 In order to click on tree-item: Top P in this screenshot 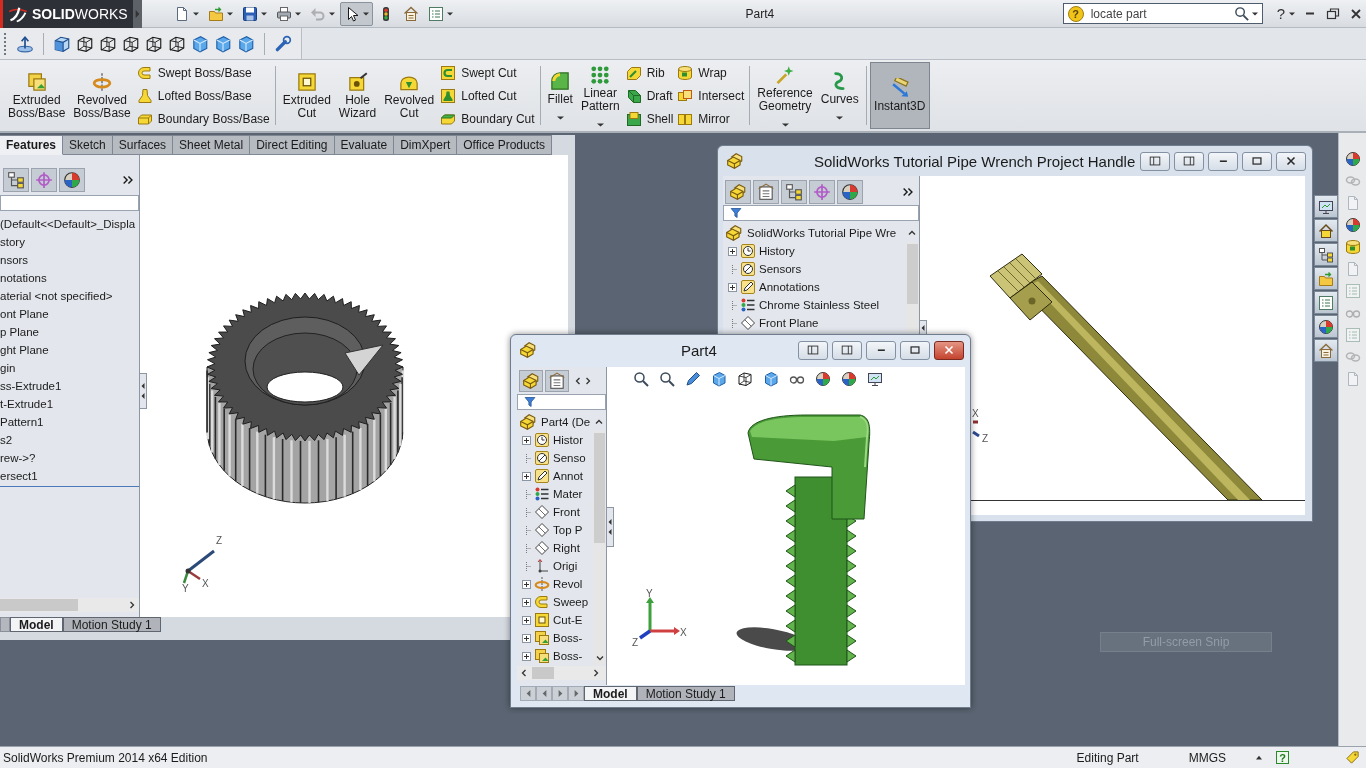, I will do `click(568, 530)`.